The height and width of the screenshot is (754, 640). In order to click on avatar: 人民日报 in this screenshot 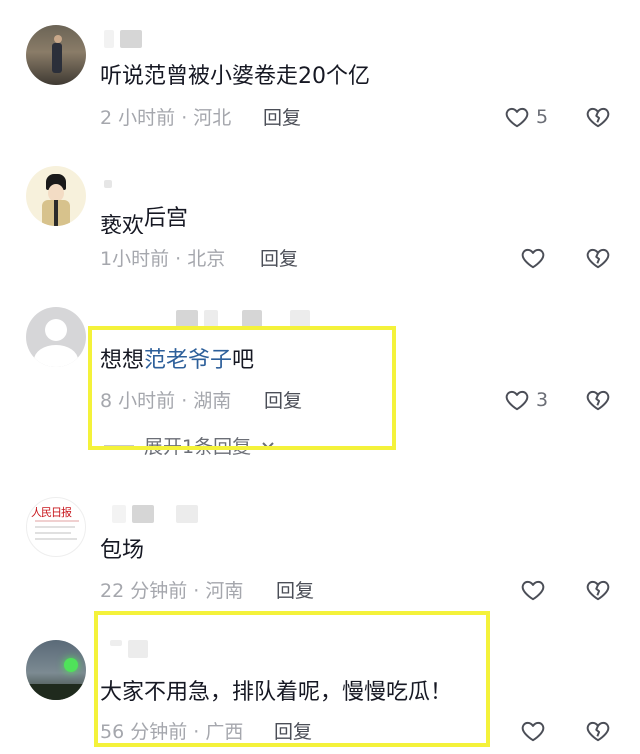, I will do `click(56, 527)`.